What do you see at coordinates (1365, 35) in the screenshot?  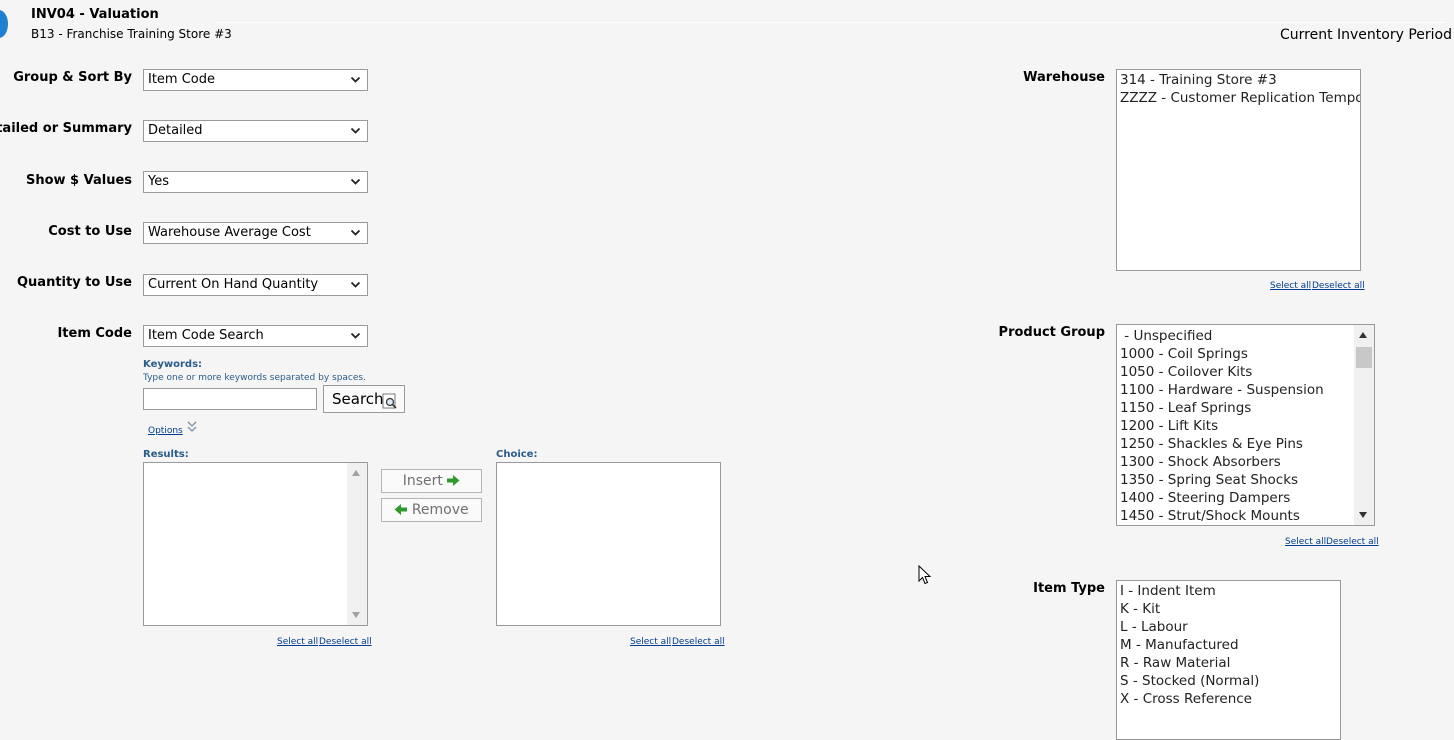 I see `inventory-period-label: Current Inventory Period` at bounding box center [1365, 35].